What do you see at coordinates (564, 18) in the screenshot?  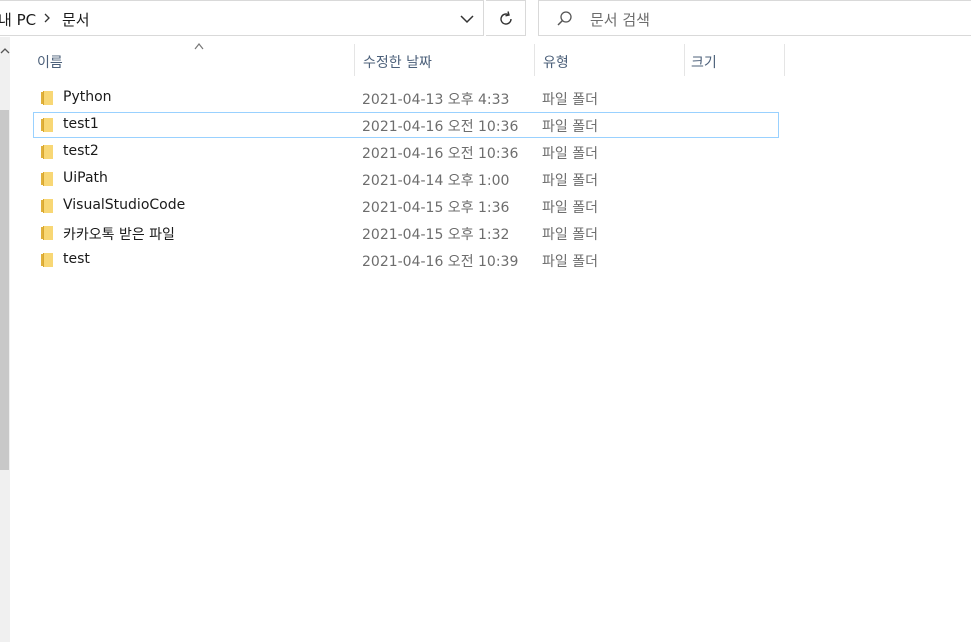 I see `search-icon` at bounding box center [564, 18].